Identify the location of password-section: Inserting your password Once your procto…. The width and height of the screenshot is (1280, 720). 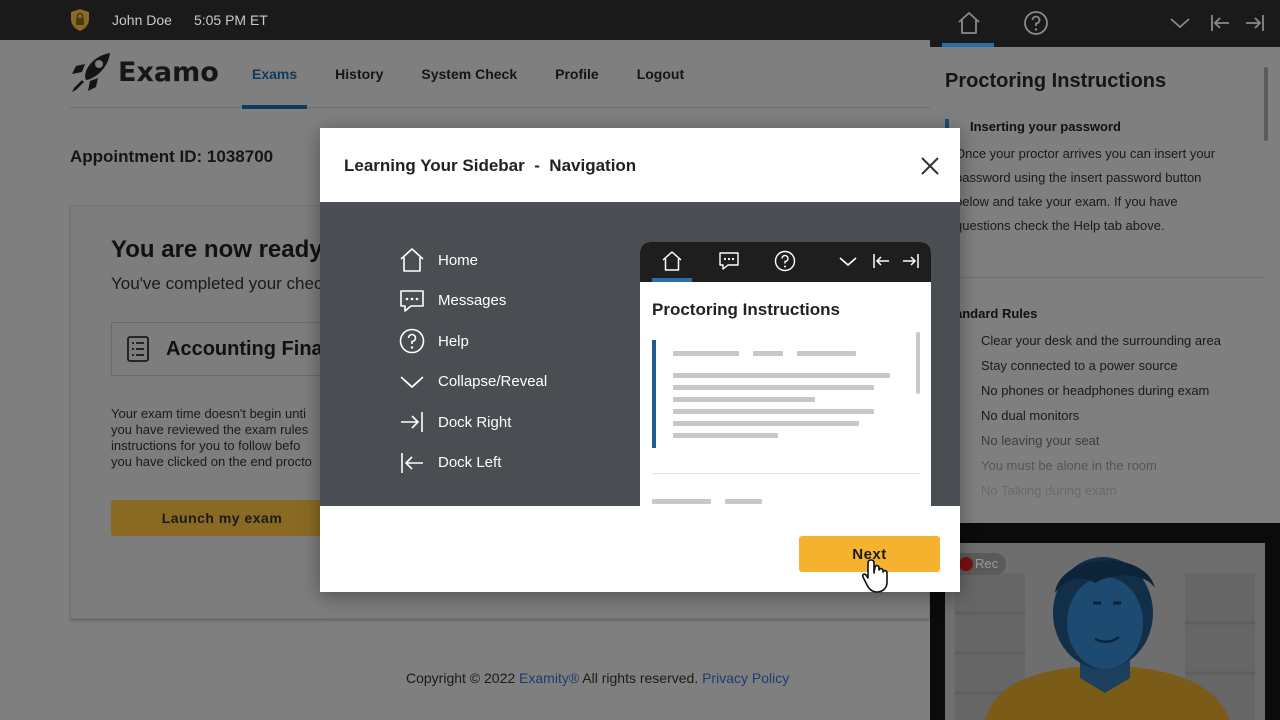
(1104, 178).